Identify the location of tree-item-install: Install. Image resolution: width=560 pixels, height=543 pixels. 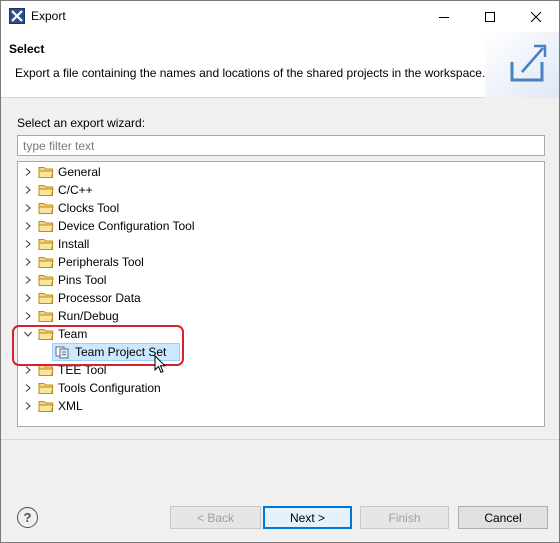
(281, 244).